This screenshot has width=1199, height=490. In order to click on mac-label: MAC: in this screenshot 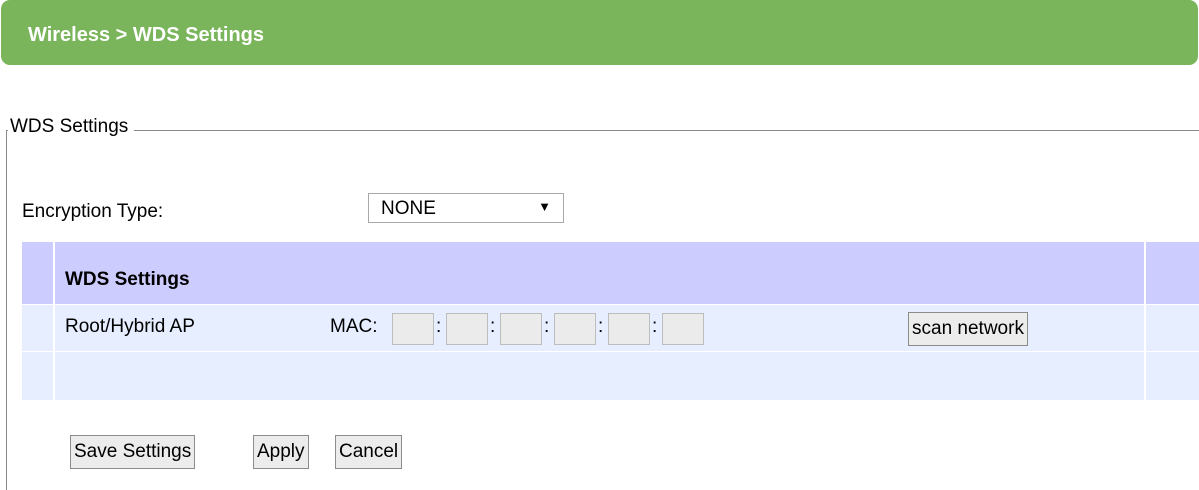, I will do `click(354, 326)`.